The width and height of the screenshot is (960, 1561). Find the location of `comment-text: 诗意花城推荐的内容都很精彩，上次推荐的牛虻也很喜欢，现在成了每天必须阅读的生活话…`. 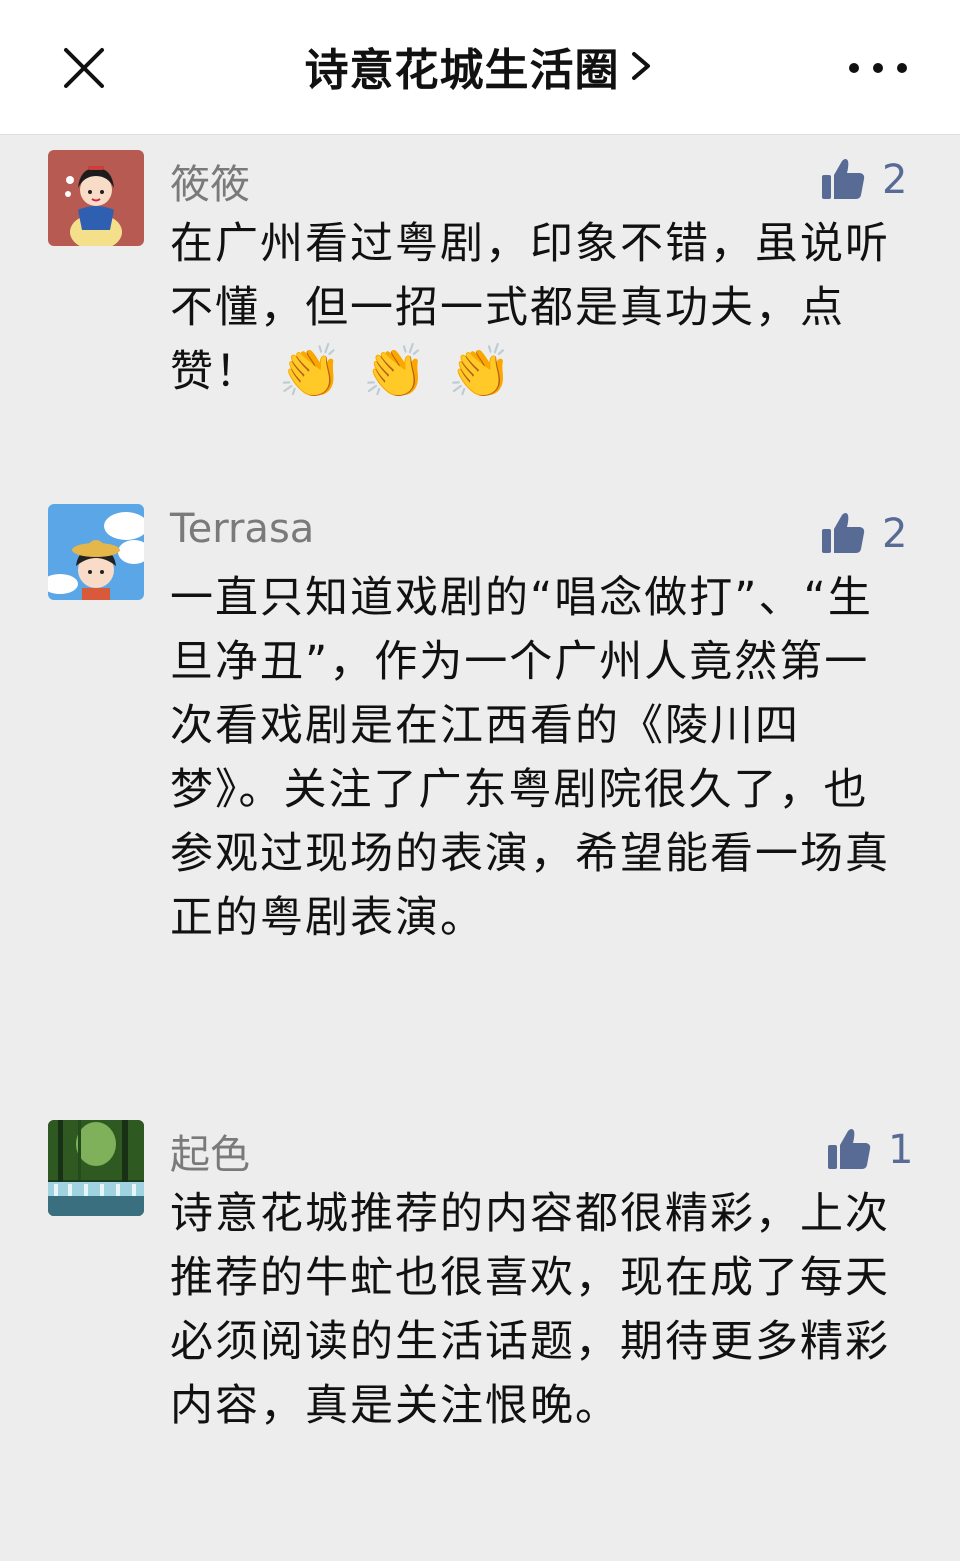

comment-text: 诗意花城推荐的内容都很精彩，上次推荐的牛虻也很喜欢，现在成了每天必须阅读的生活话… is located at coordinates (530, 1310).